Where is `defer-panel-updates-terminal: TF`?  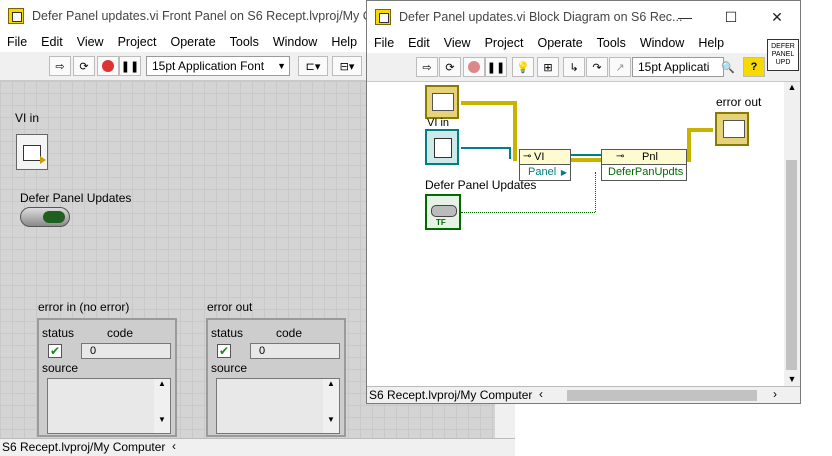
defer-panel-updates-terminal: TF is located at coordinates (443, 212).